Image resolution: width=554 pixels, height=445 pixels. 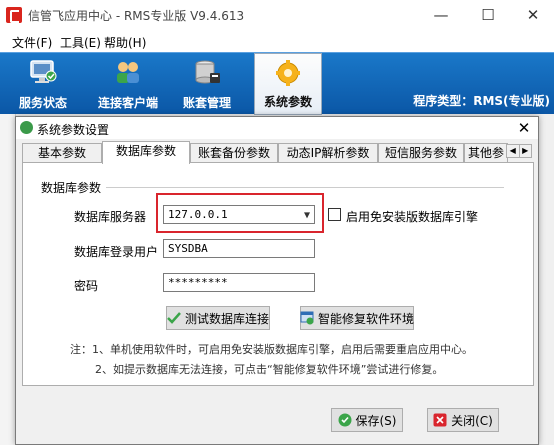 I want to click on close-icon, so click(x=440, y=420).